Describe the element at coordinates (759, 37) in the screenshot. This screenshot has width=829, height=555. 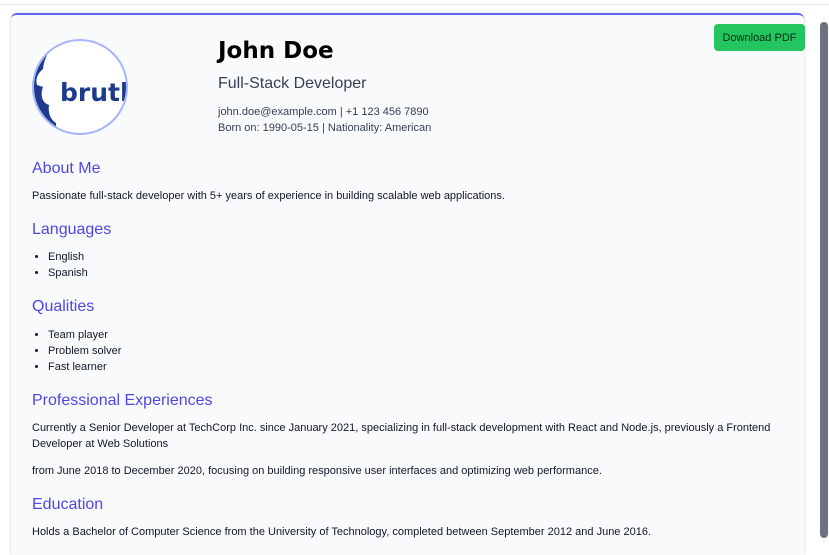
I see `download-pdf-button: Download PDF` at that location.